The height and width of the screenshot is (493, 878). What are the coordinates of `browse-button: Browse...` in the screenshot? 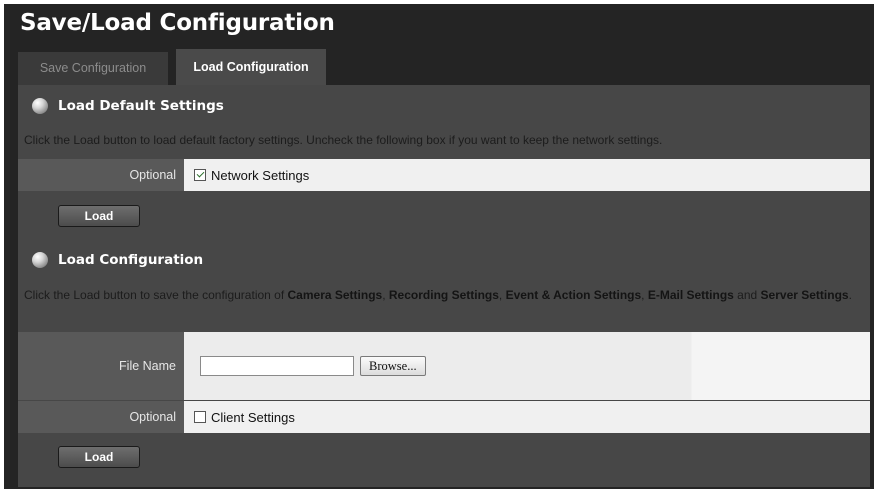 It's located at (393, 366).